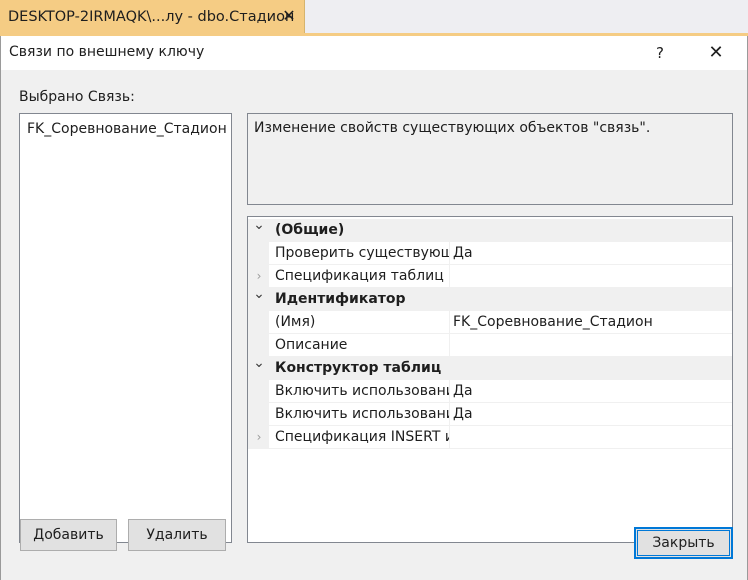 The height and width of the screenshot is (580, 748). Describe the element at coordinates (716, 53) in the screenshot. I see `close-dialog-icon: ✕` at that location.